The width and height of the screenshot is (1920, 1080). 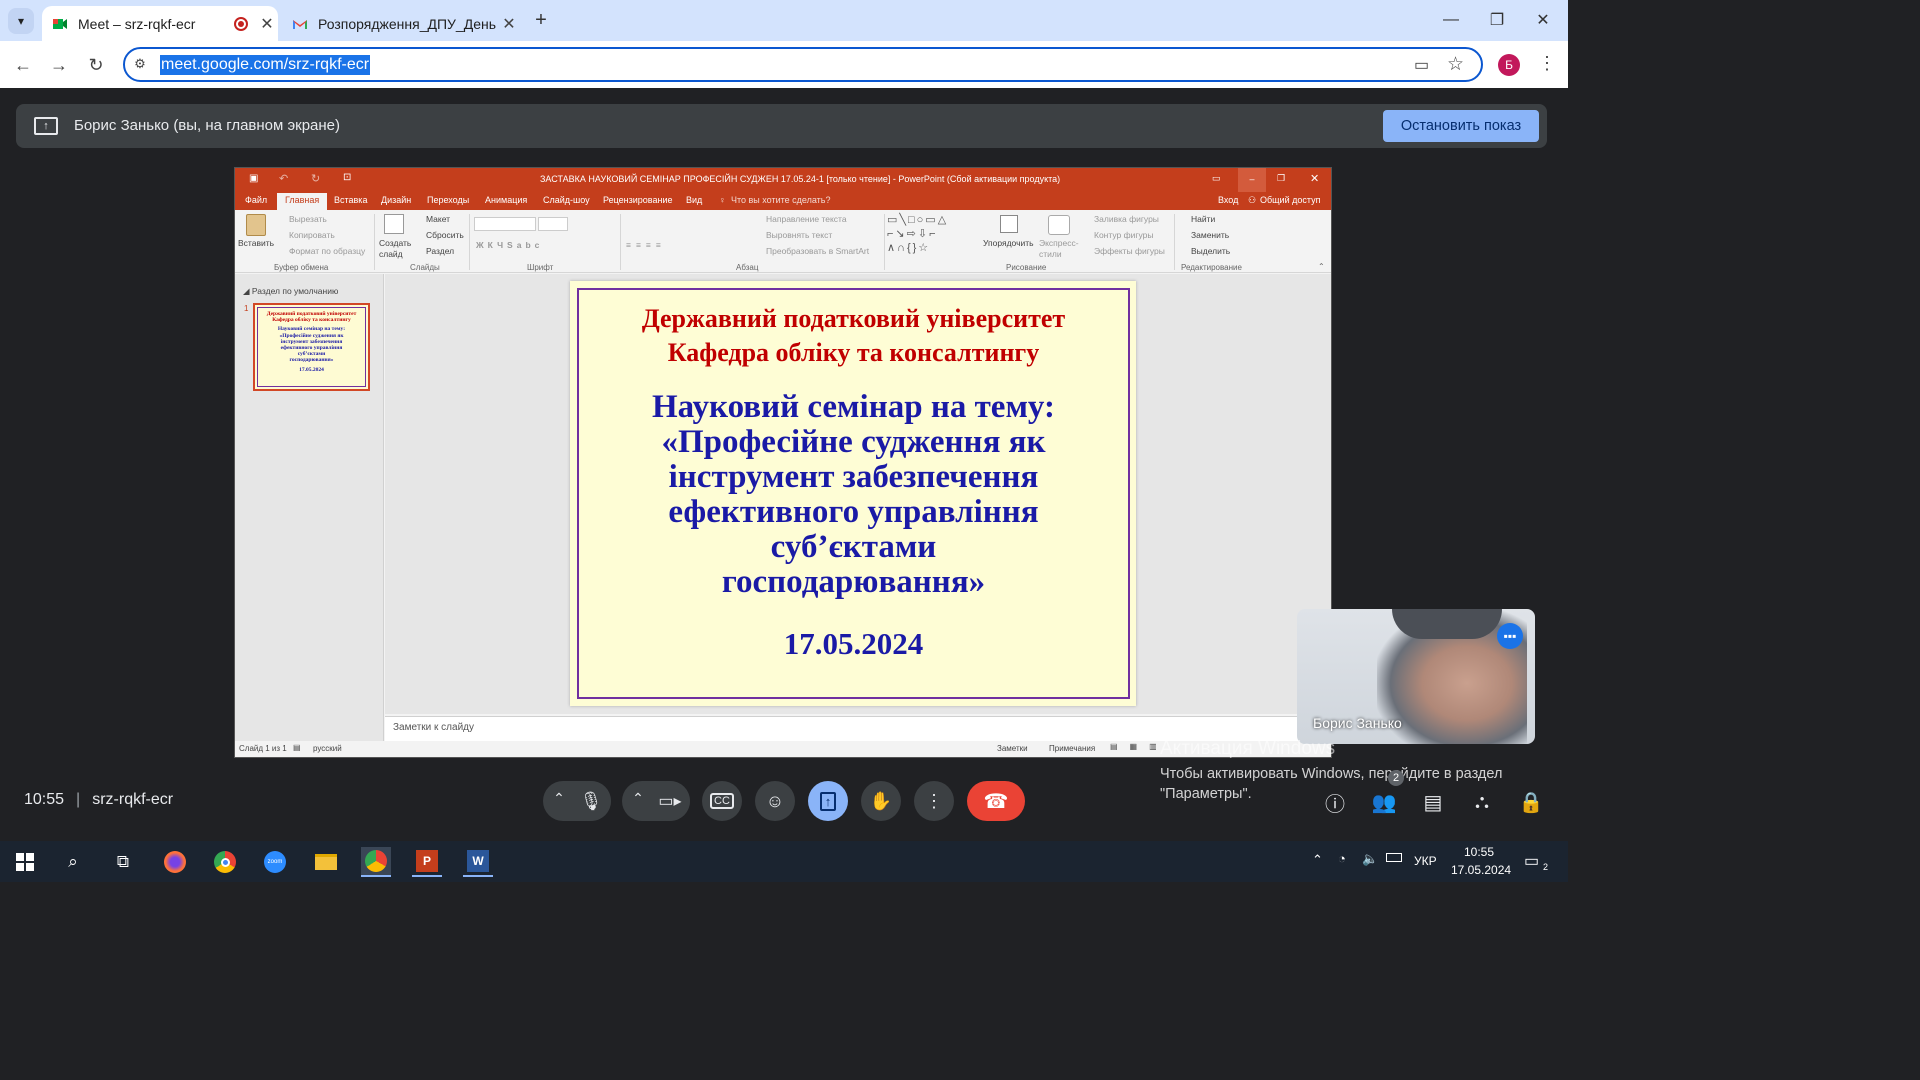 I want to click on editing-group-label: Редактирование, so click(x=1211, y=267).